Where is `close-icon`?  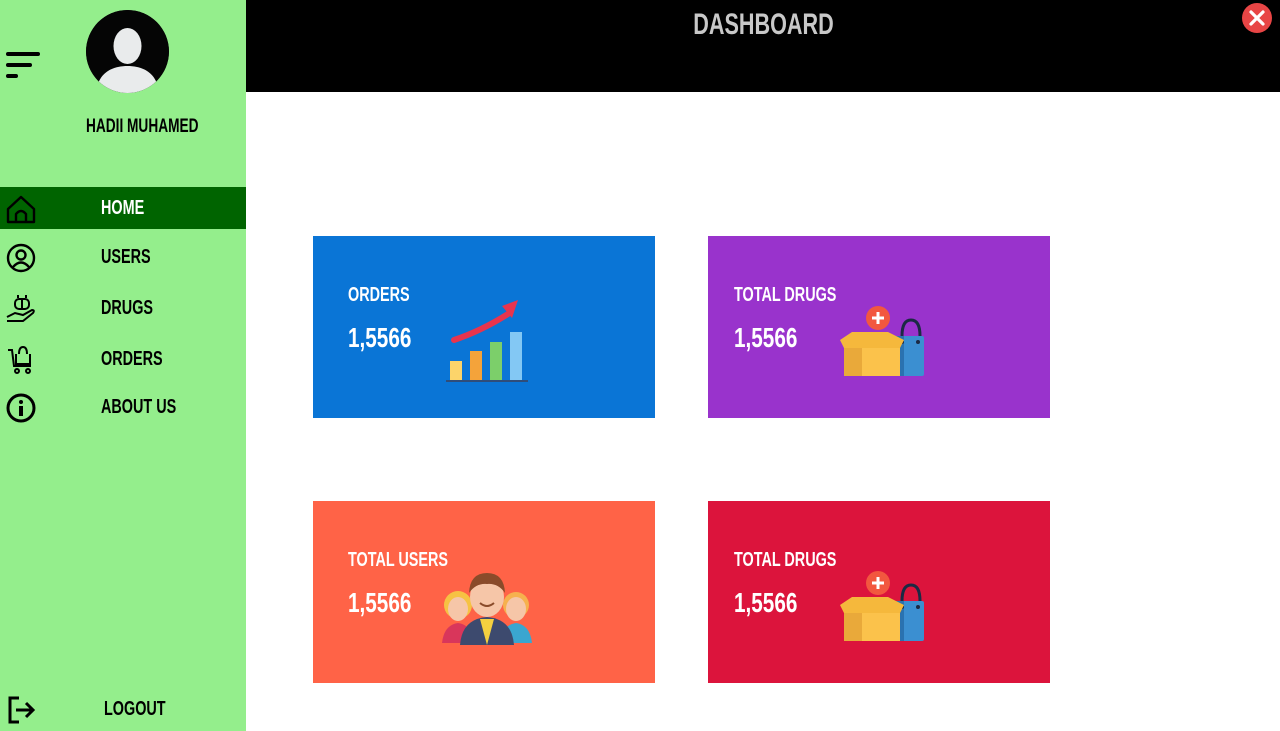
close-icon is located at coordinates (1257, 18).